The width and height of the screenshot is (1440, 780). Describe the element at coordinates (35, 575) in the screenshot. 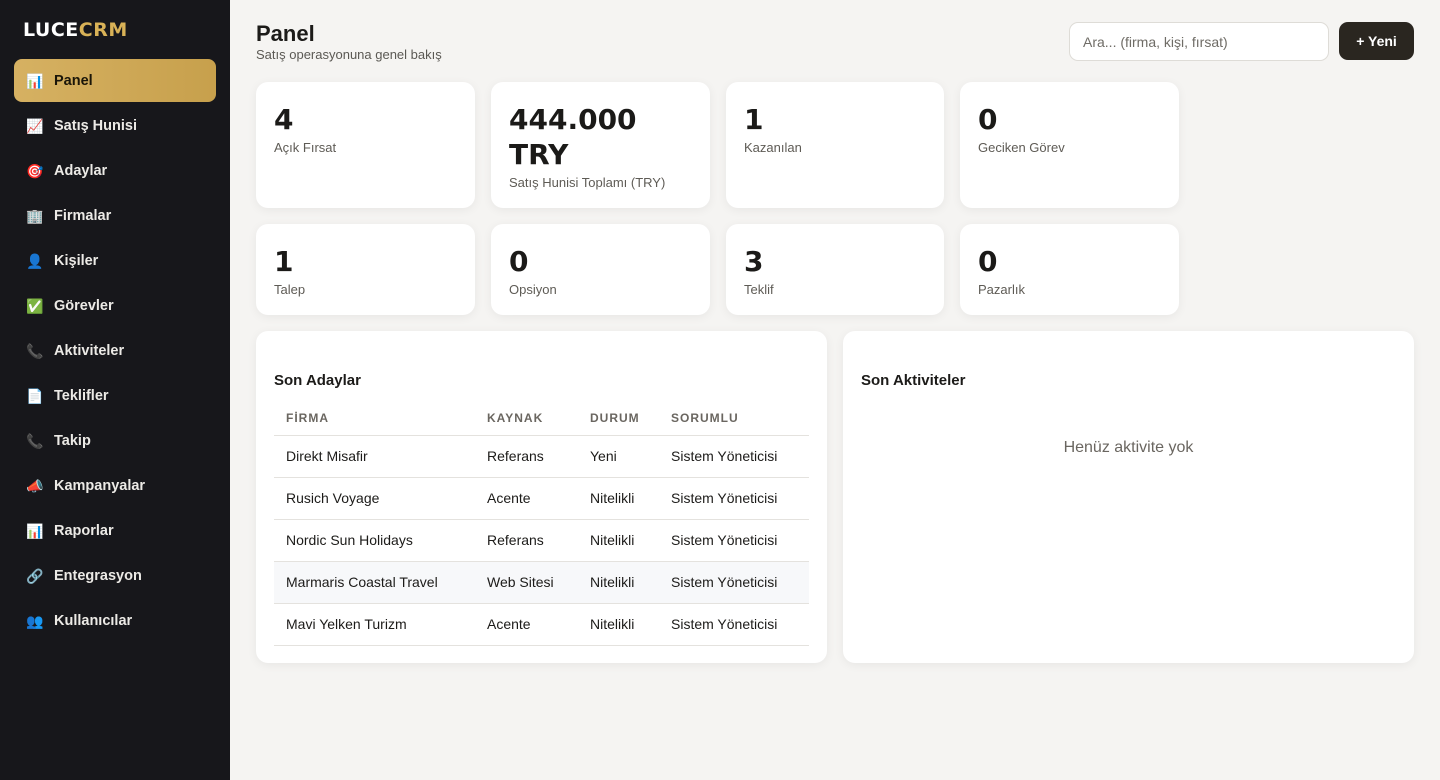

I see `link-icon: 🔗` at that location.